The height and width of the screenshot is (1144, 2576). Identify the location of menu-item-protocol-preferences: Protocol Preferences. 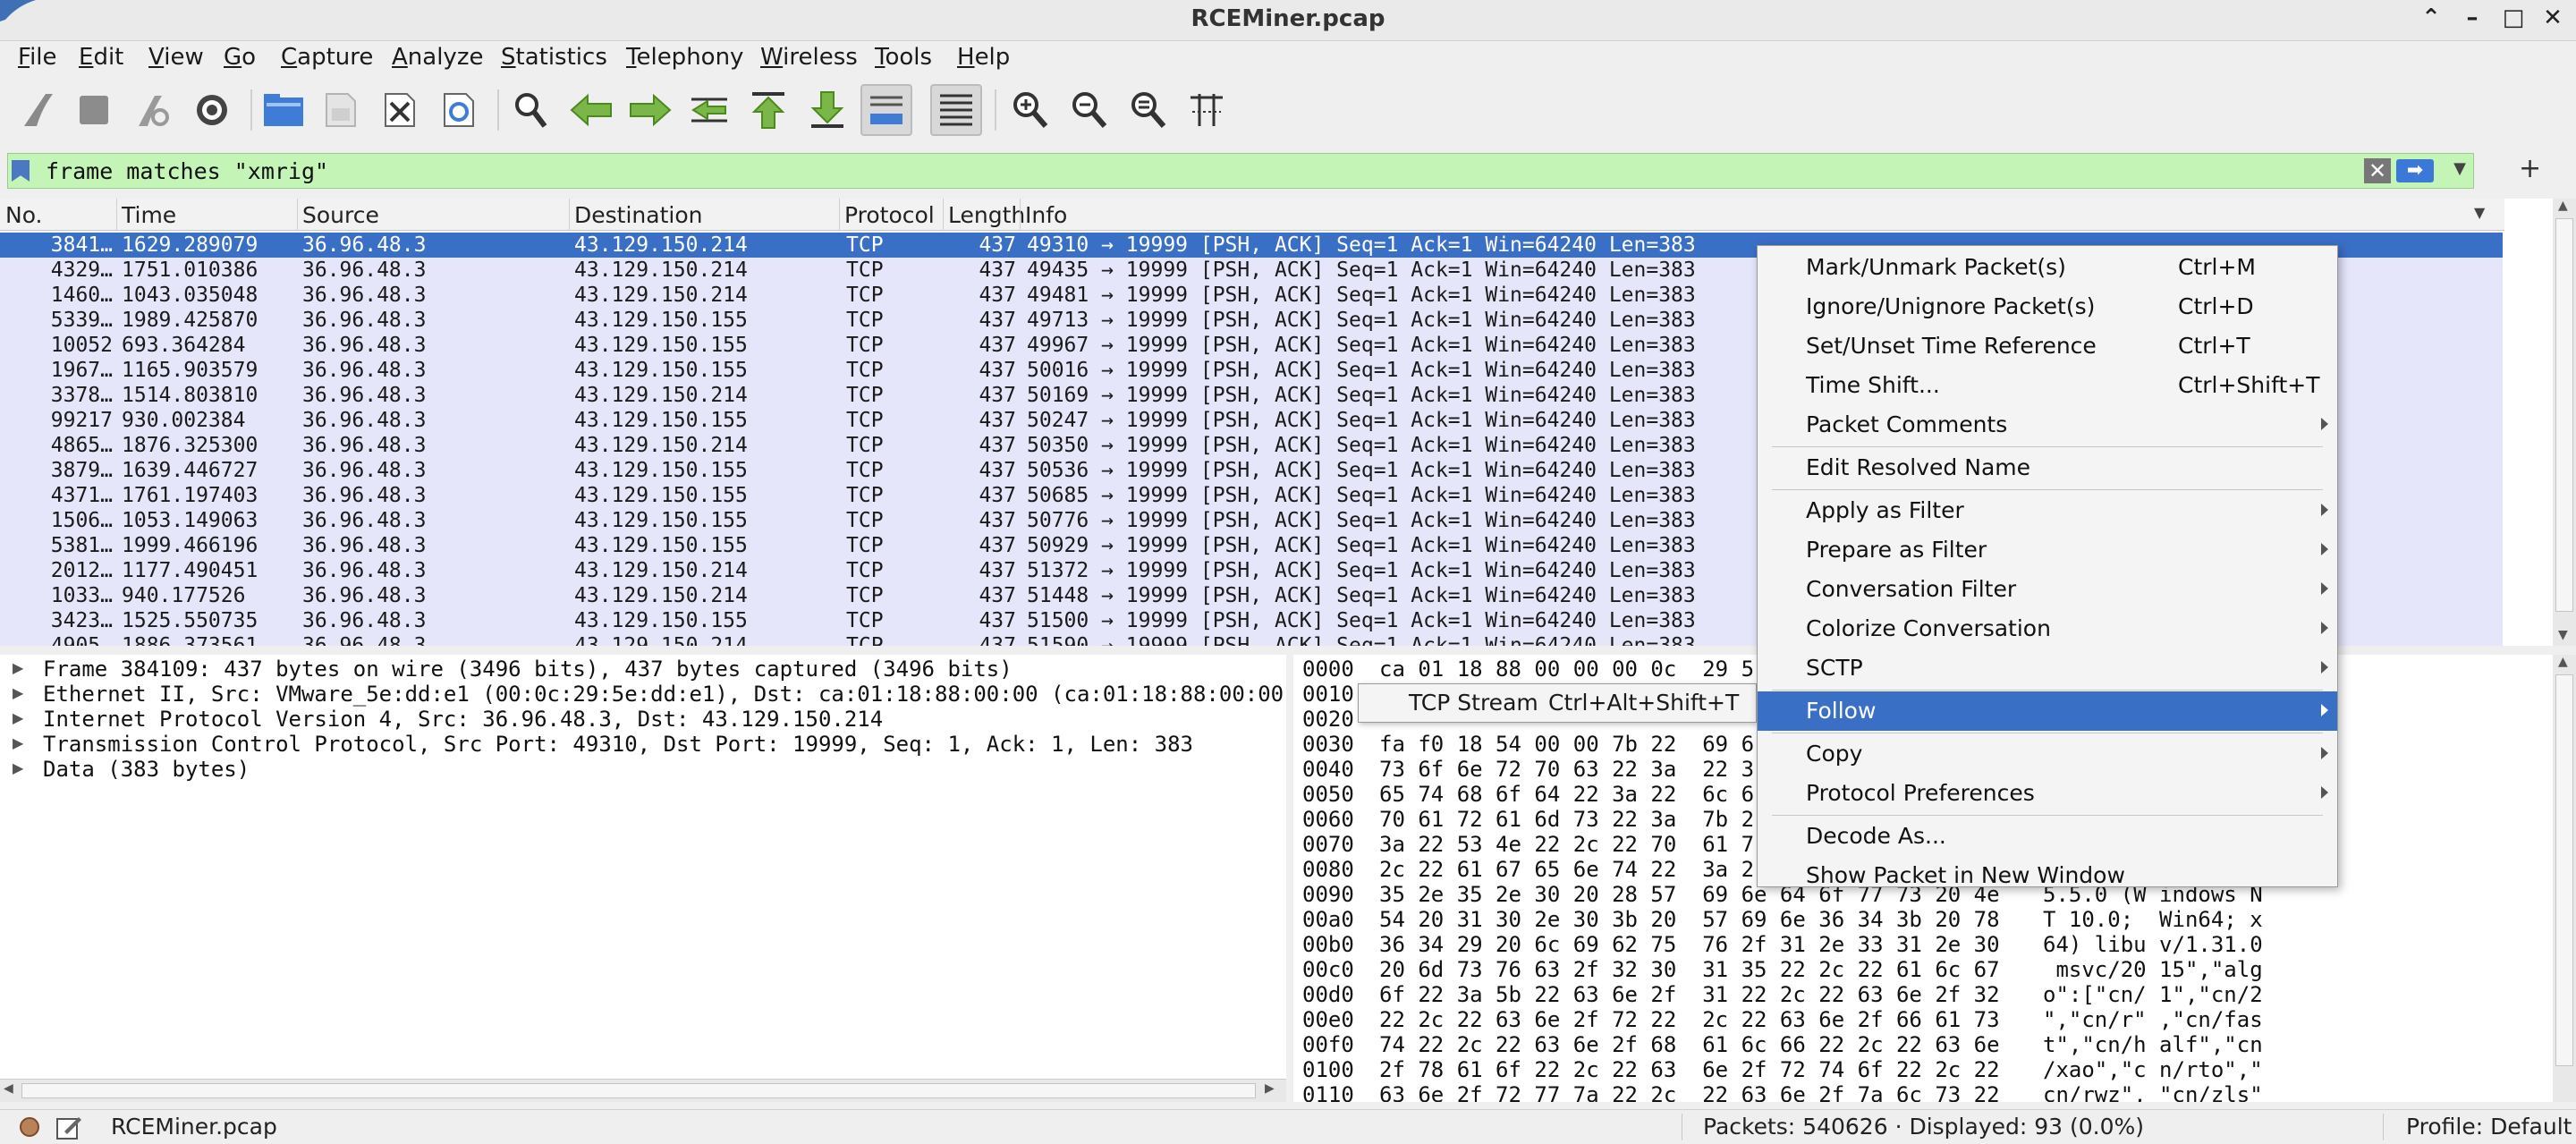
(2047, 793).